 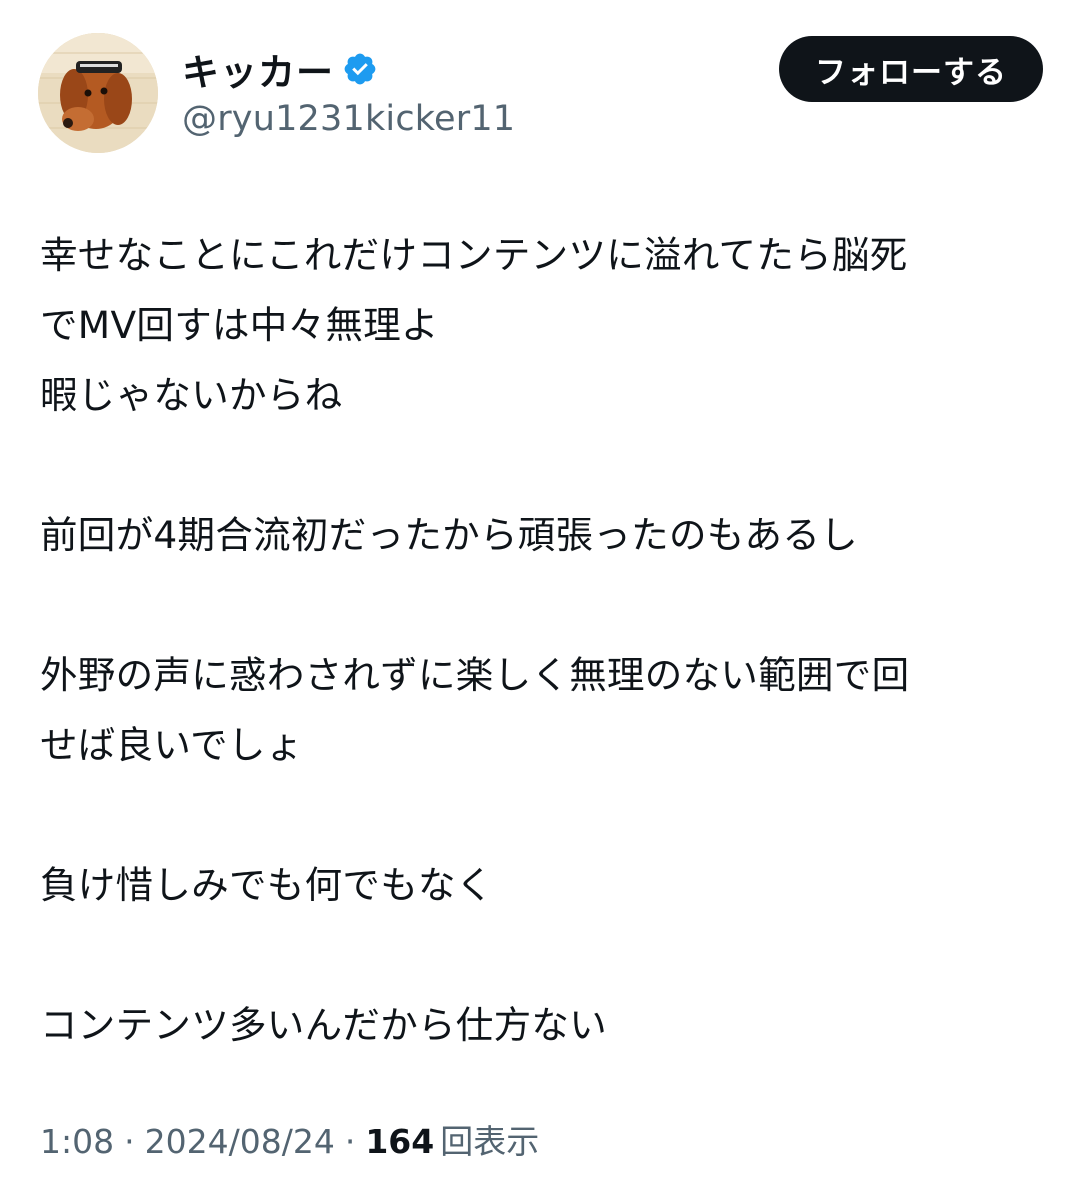 I want to click on tweet-paragraph: 外野の声に惑わされずに楽しく無理のない範囲で回 せば良いでしょ, so click(x=545, y=710).